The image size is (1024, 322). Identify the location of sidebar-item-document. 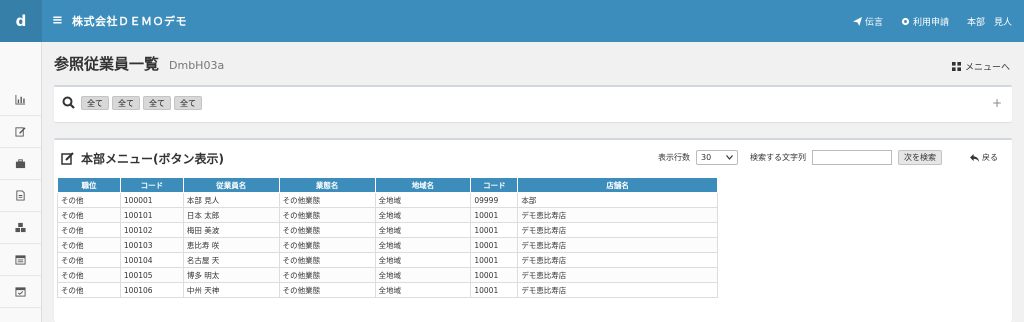
(20, 196).